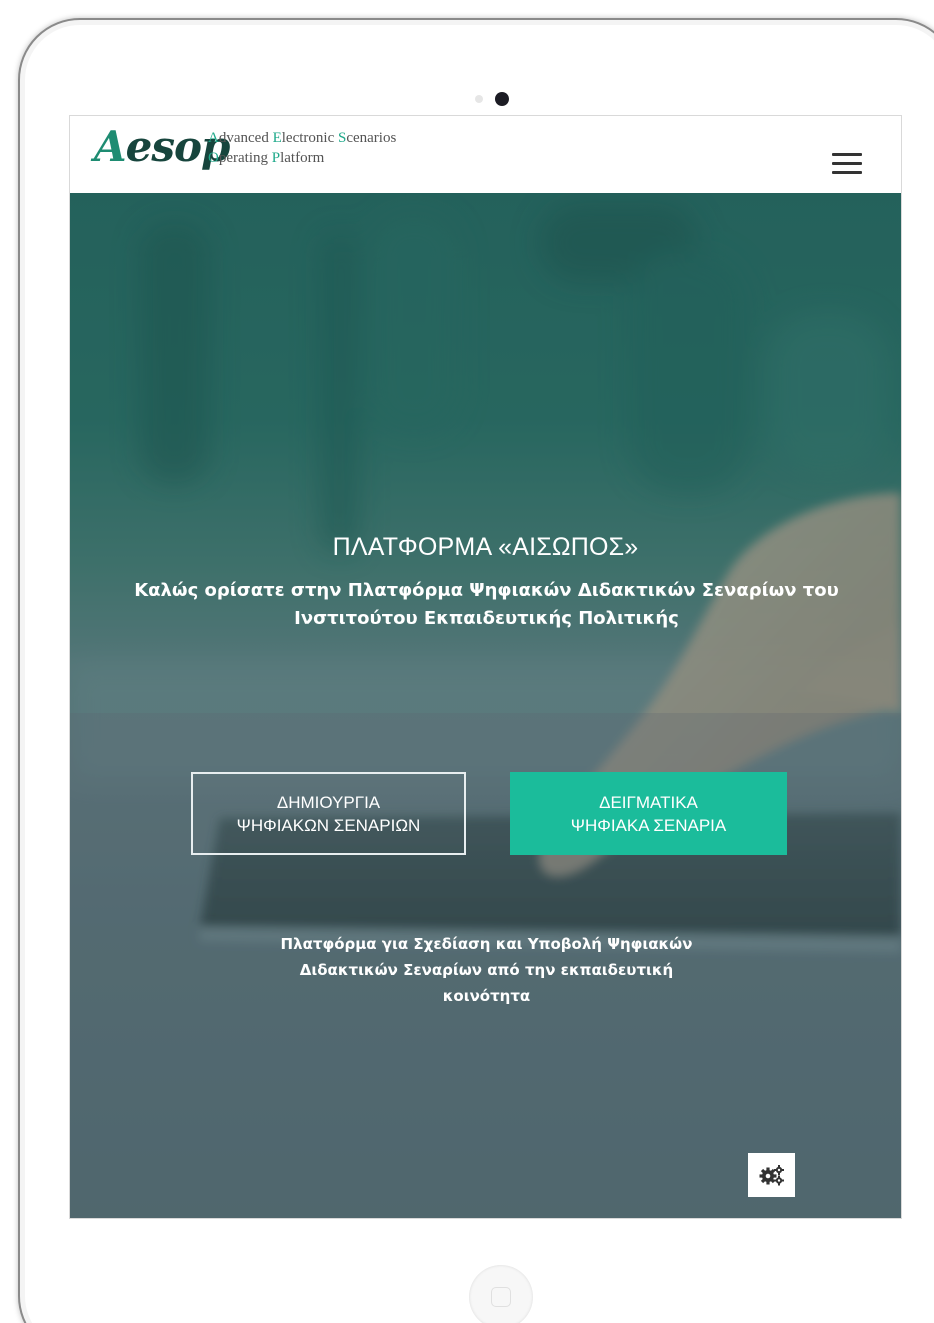 Image resolution: width=934 pixels, height=1323 pixels. I want to click on logo-tagline-text: lectronic, so click(309, 138).